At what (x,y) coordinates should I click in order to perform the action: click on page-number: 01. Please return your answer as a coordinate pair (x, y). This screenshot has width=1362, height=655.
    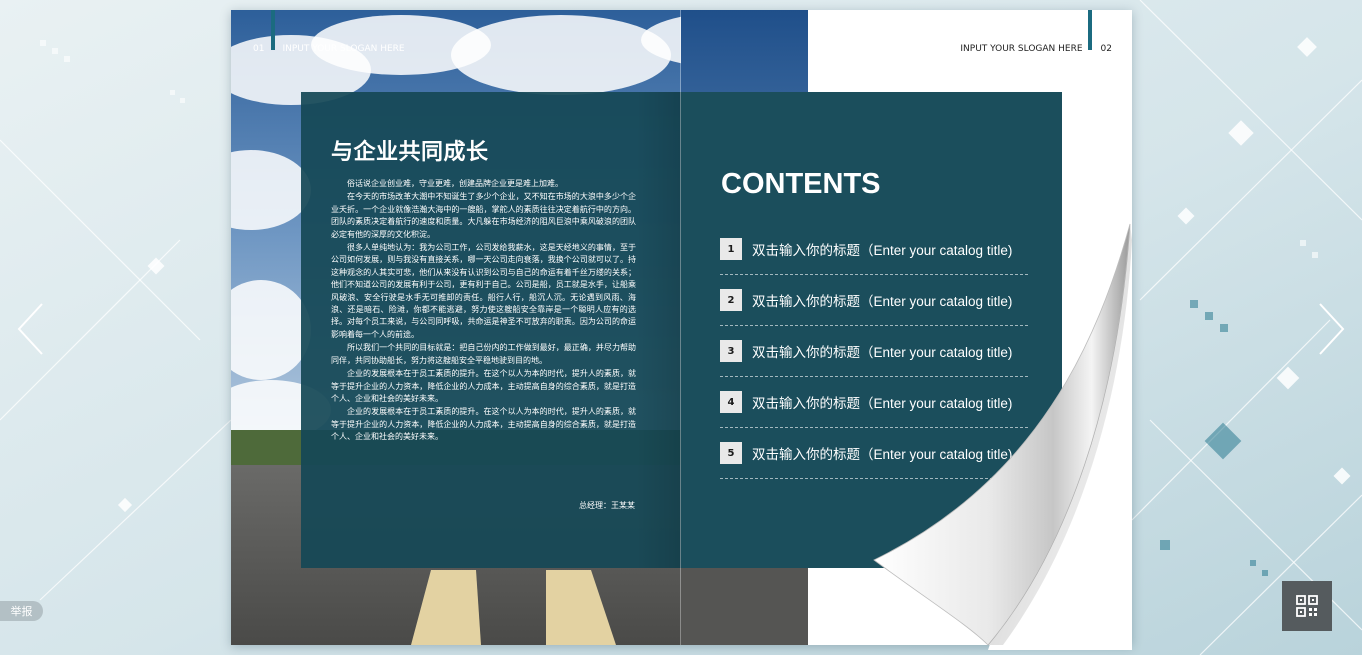
    Looking at the image, I should click on (259, 49).